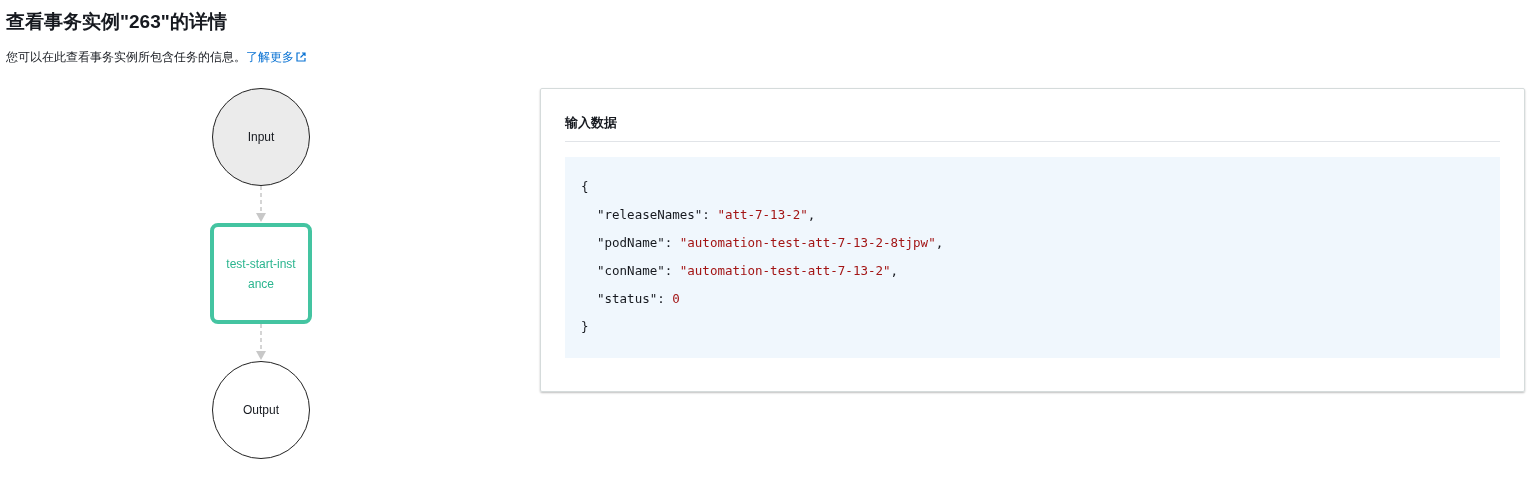  I want to click on input-node: Input, so click(261, 137).